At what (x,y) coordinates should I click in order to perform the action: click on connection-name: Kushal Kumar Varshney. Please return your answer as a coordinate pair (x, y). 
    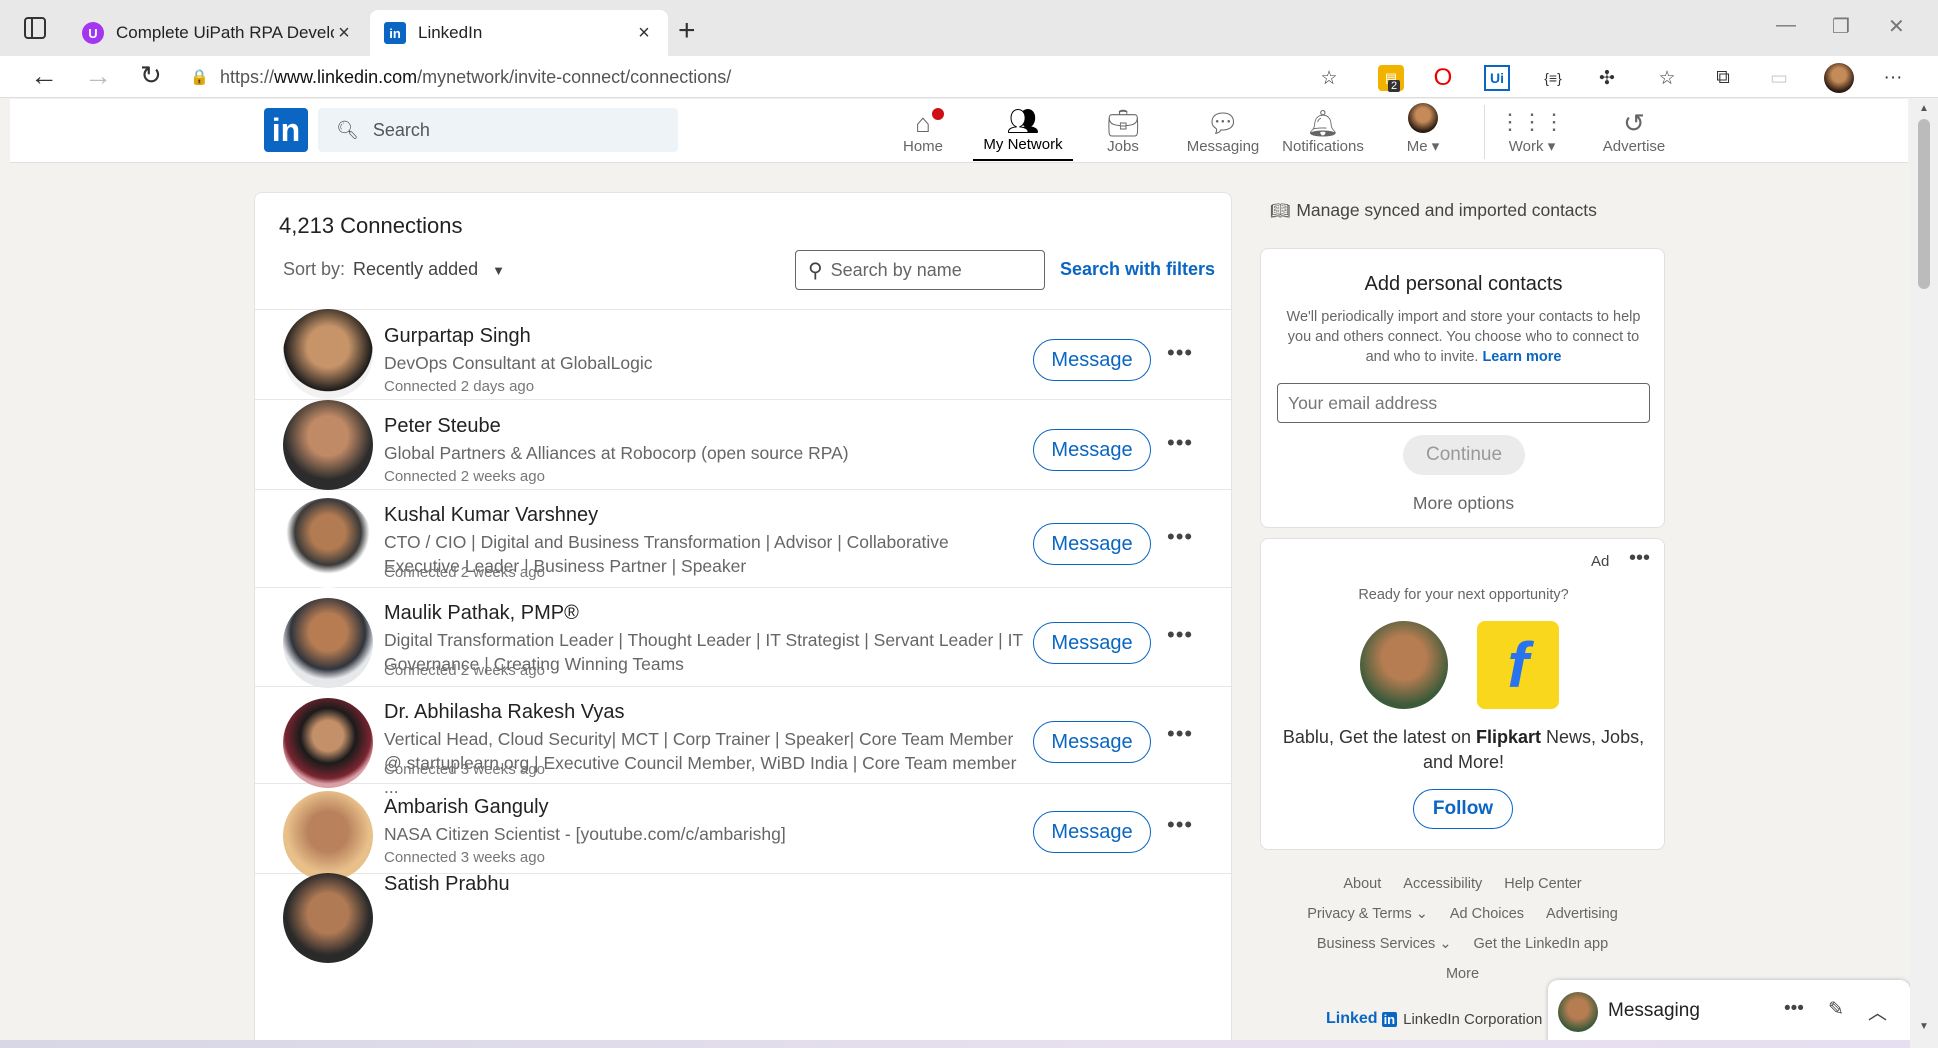
    Looking at the image, I should click on (491, 515).